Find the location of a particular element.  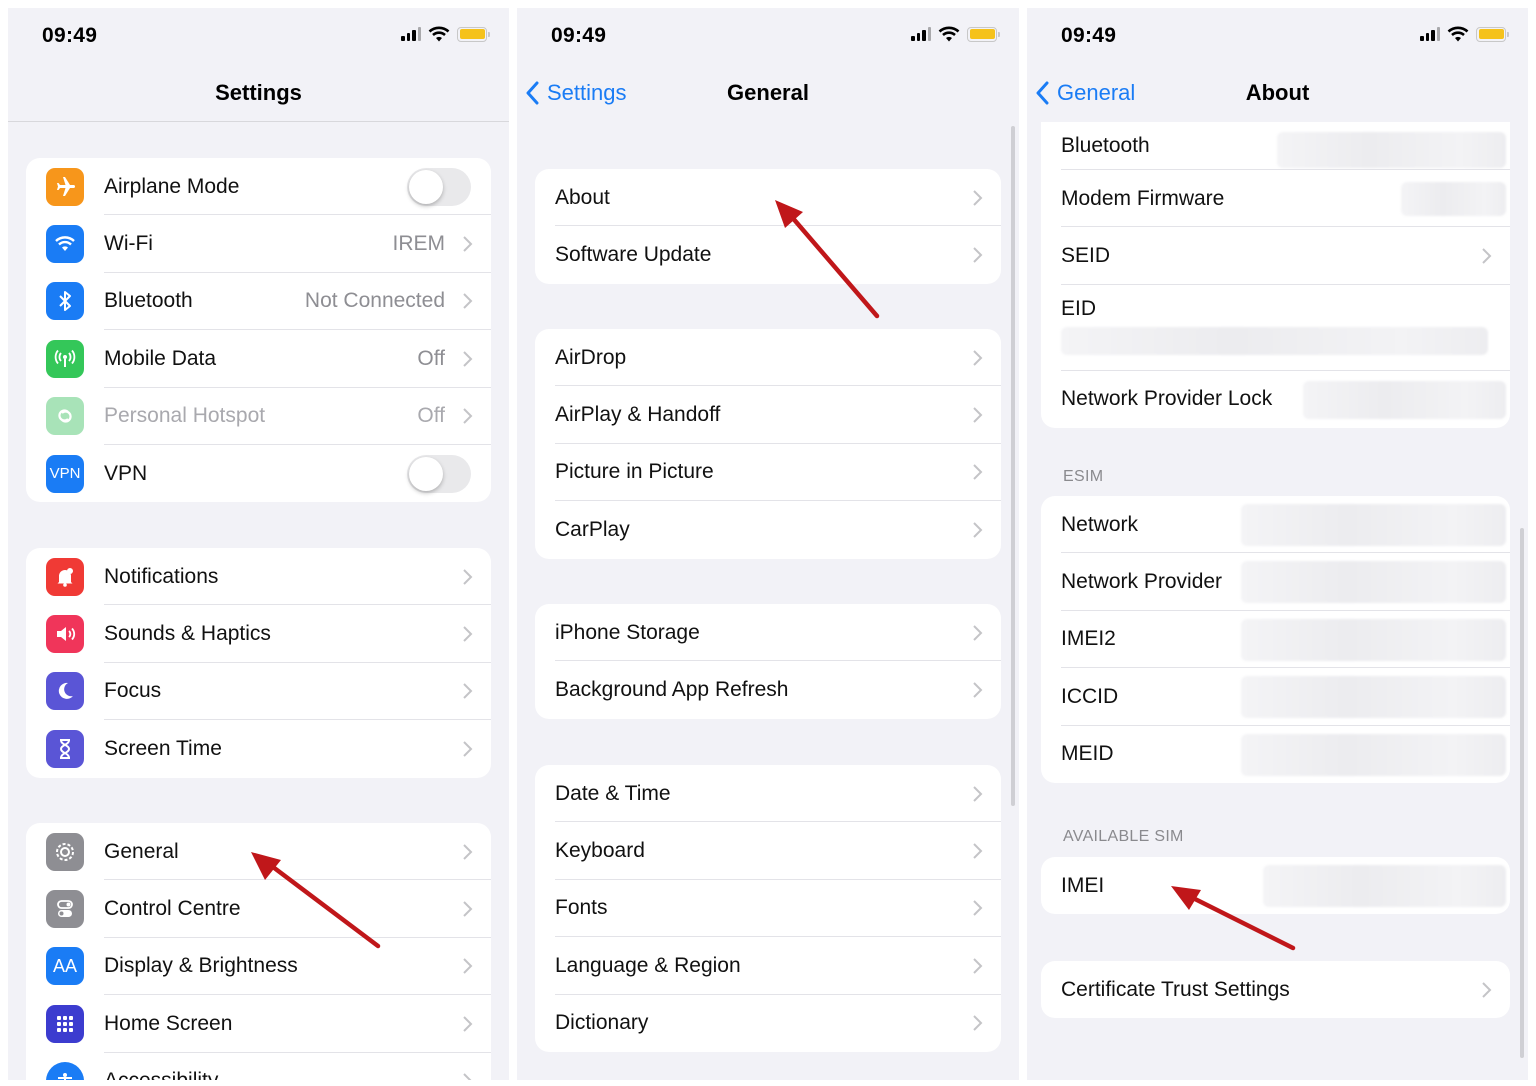

row-label: CarPlay is located at coordinates (592, 529).